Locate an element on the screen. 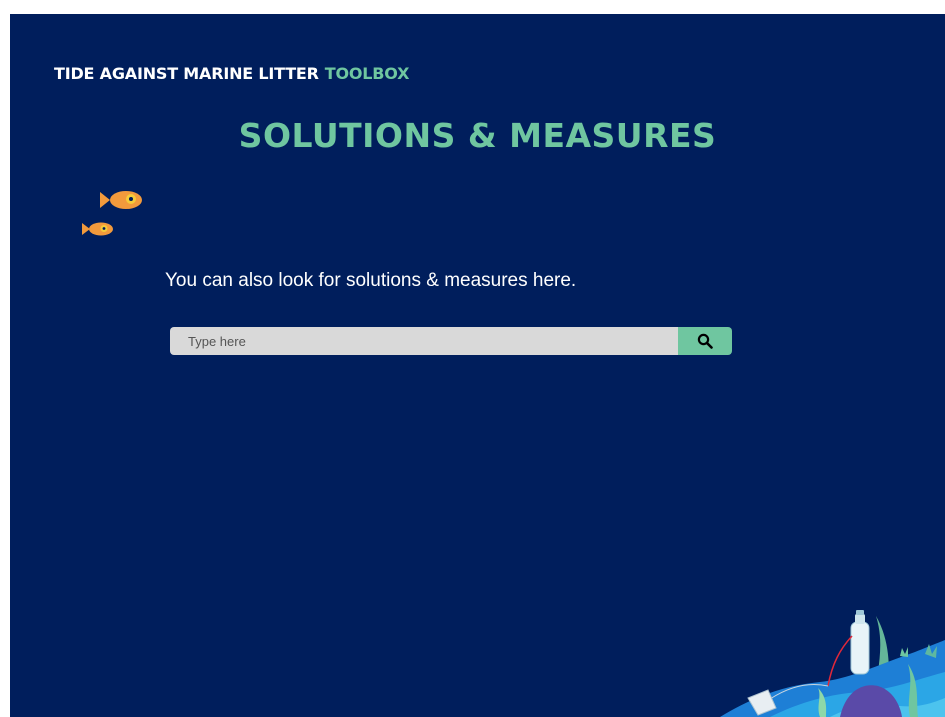  search-icon is located at coordinates (705, 341).